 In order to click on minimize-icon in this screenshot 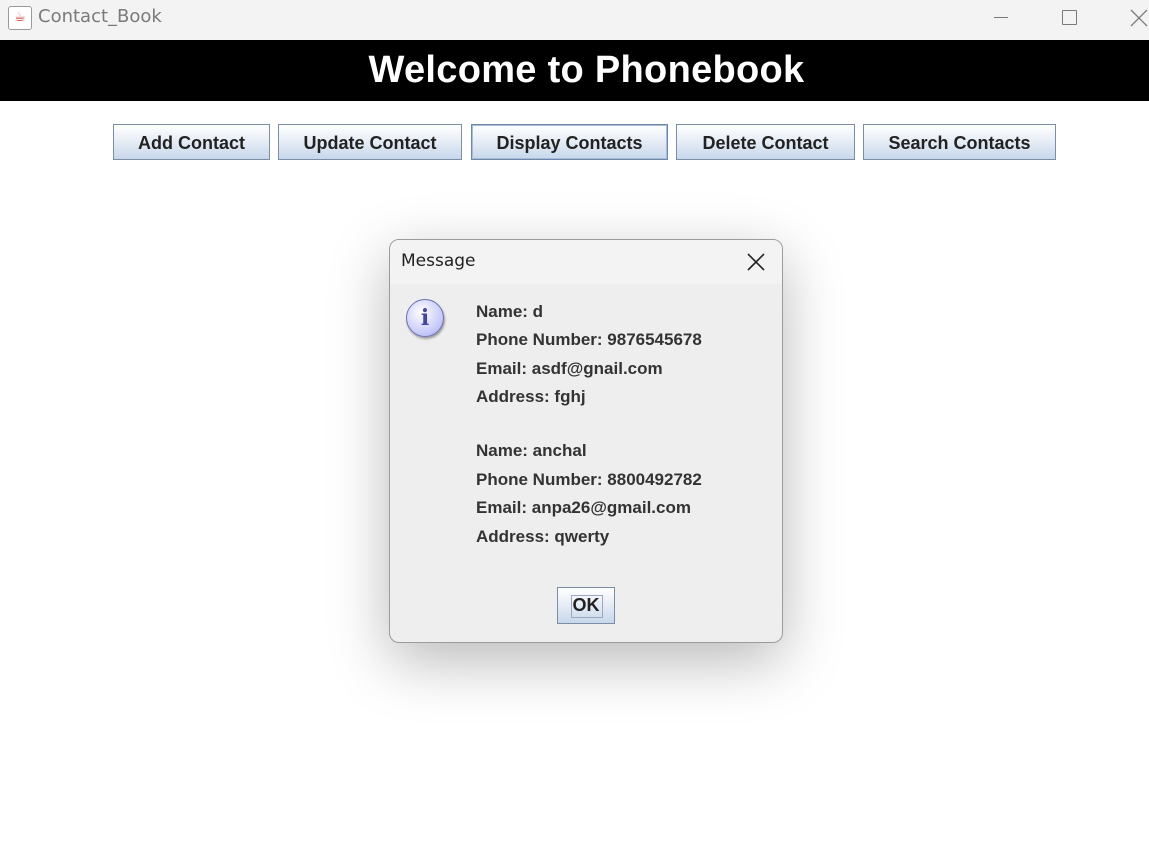, I will do `click(1001, 17)`.